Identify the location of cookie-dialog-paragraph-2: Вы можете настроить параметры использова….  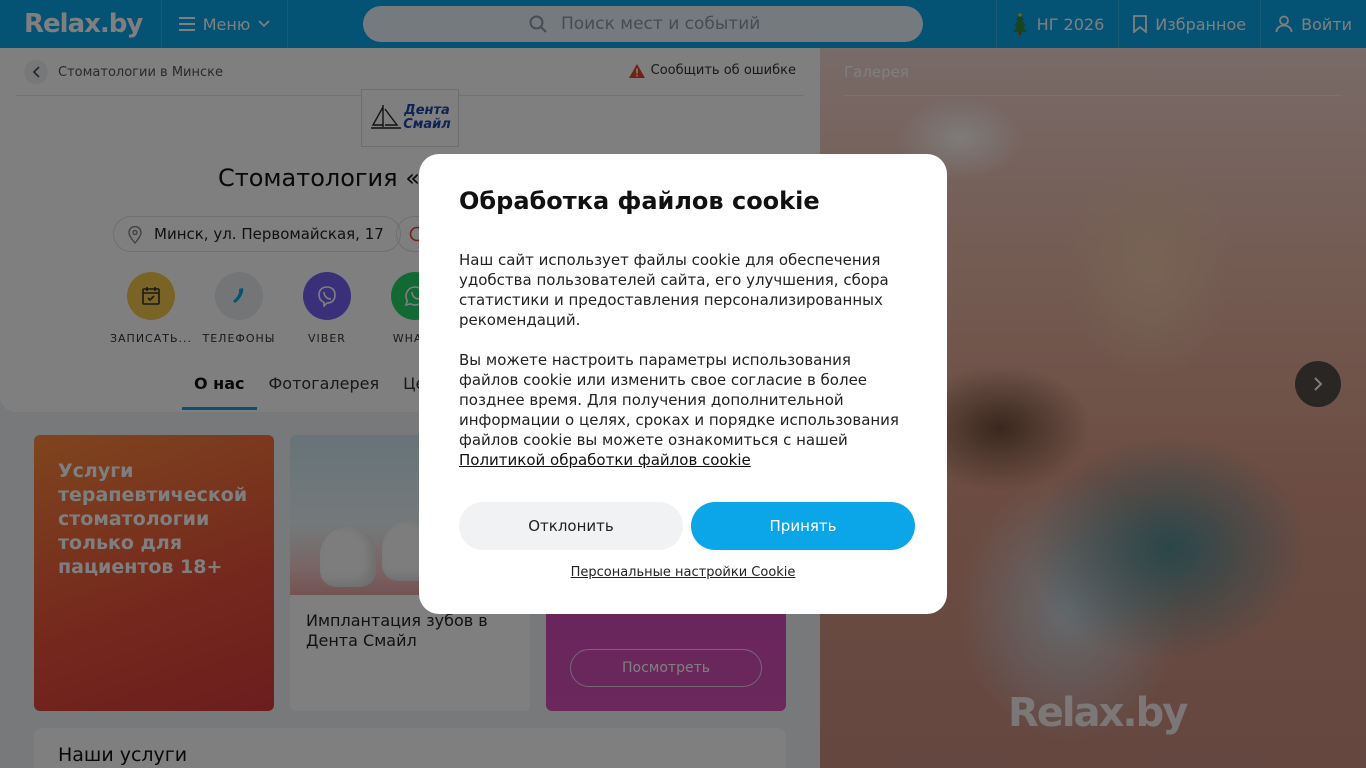
(679, 410).